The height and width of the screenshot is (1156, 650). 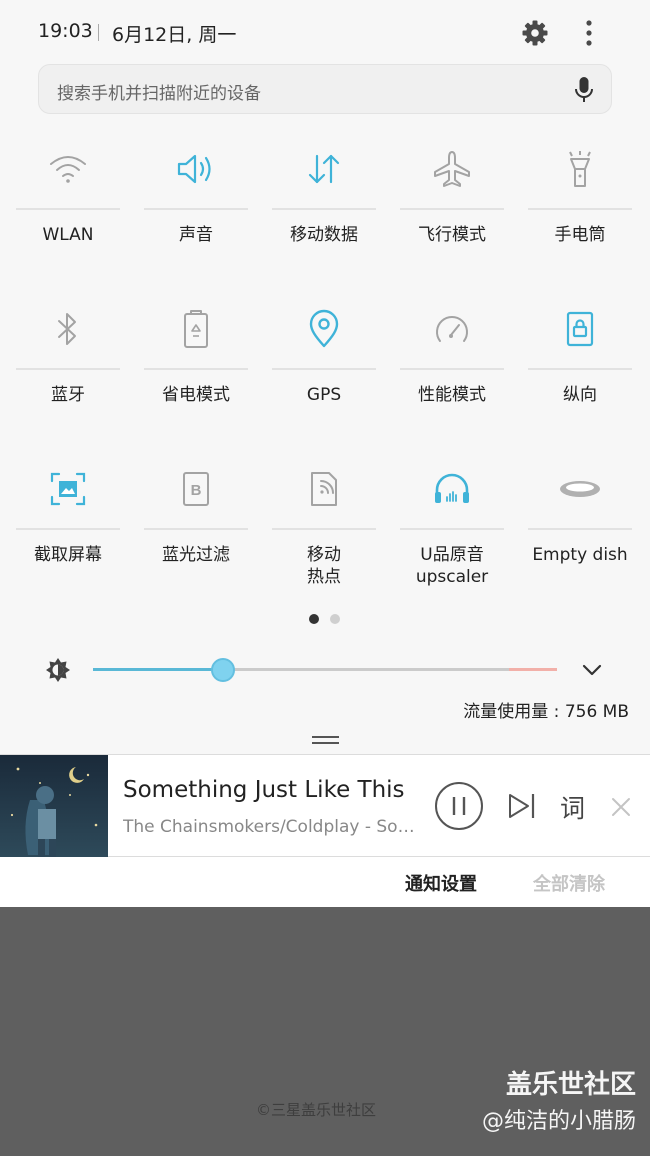 I want to click on tile-label: 飞行模式, so click(x=452, y=235).